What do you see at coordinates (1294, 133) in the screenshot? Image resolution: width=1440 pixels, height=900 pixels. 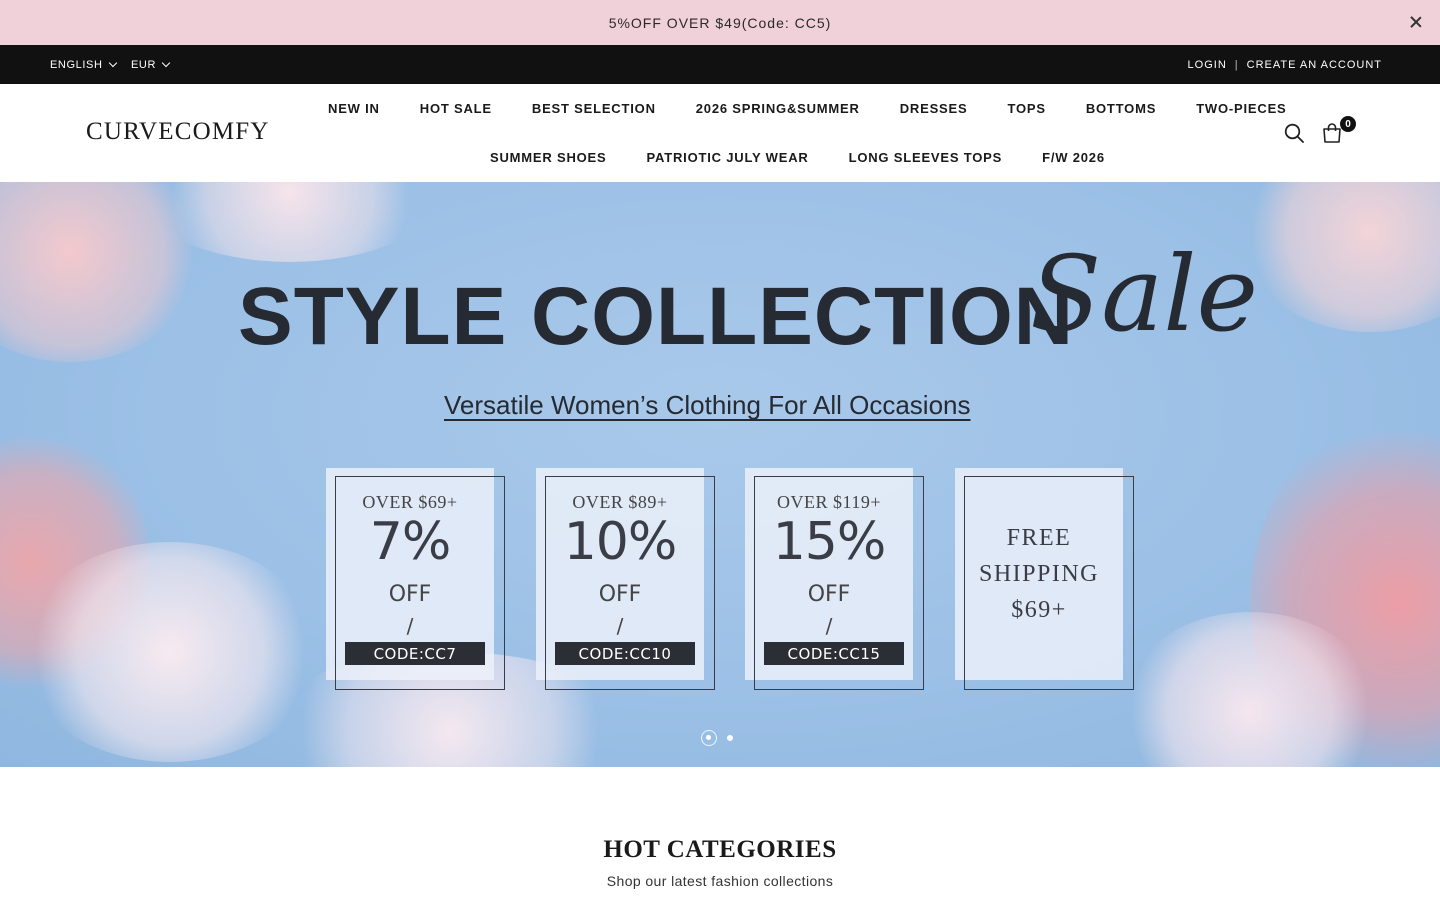 I see `search-icon` at bounding box center [1294, 133].